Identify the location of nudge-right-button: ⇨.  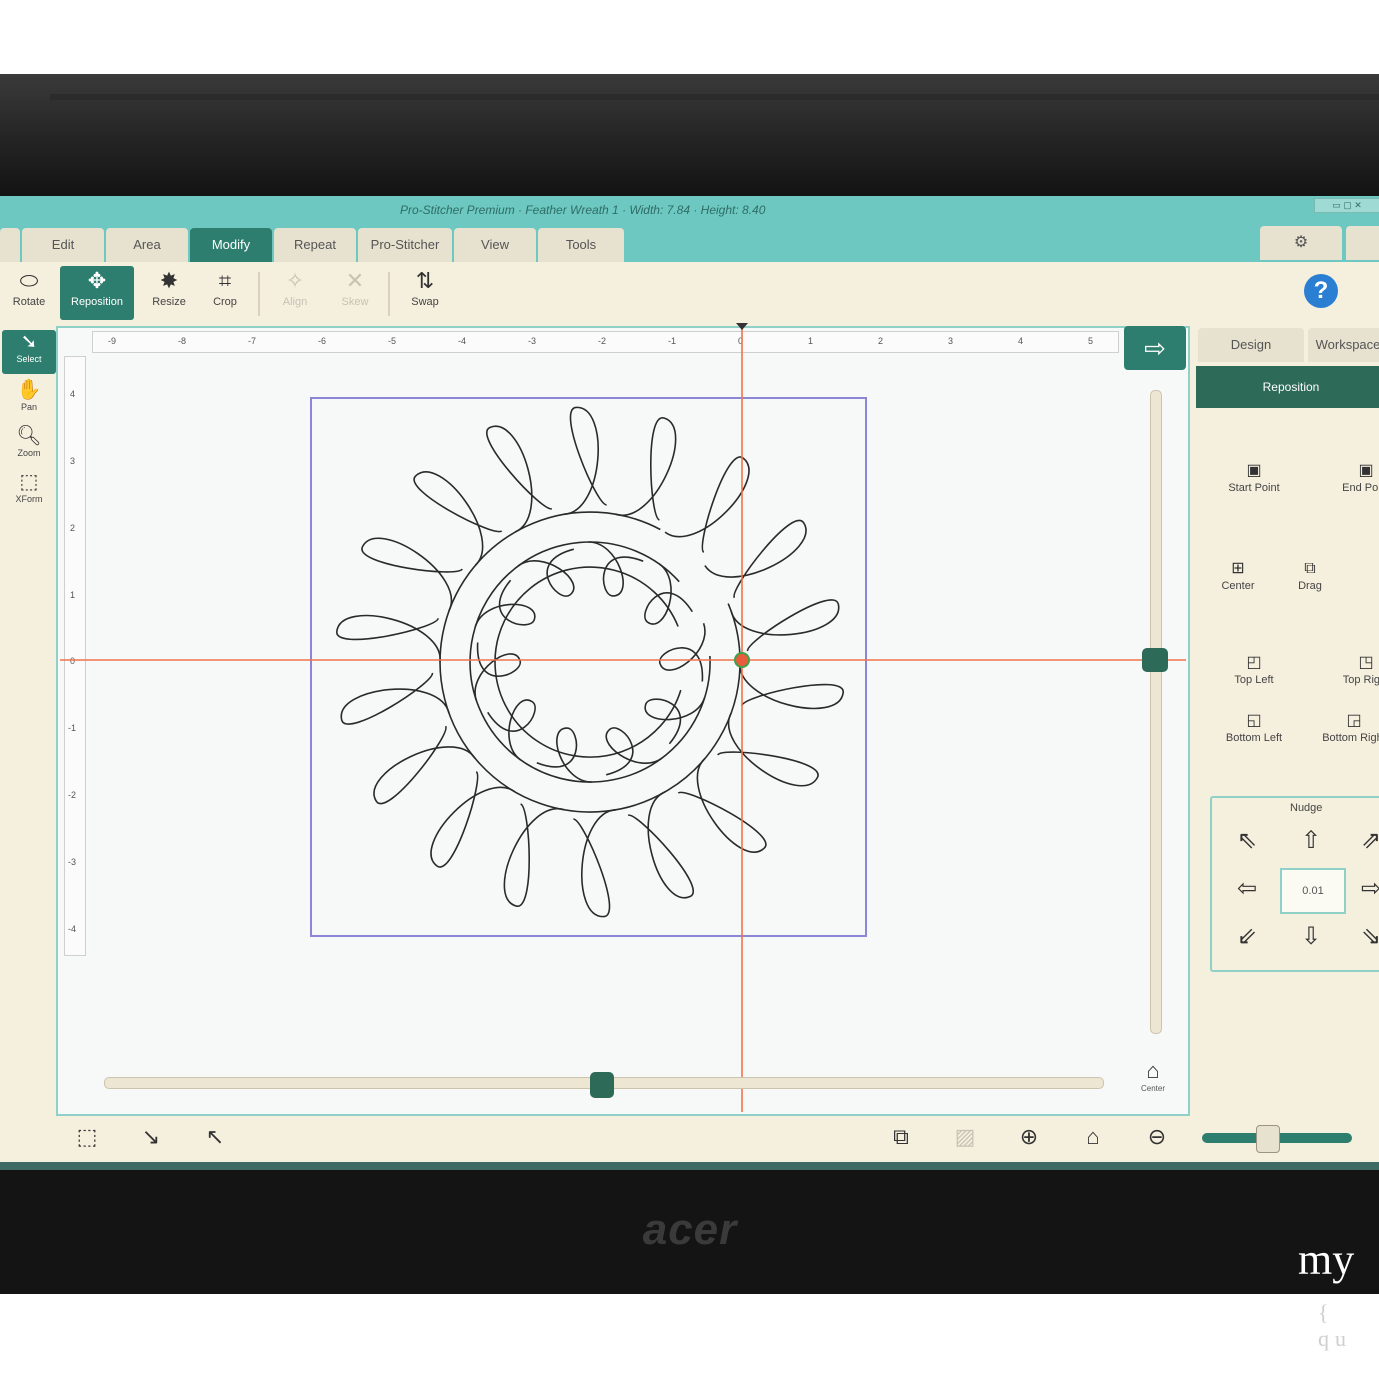
(1367, 888).